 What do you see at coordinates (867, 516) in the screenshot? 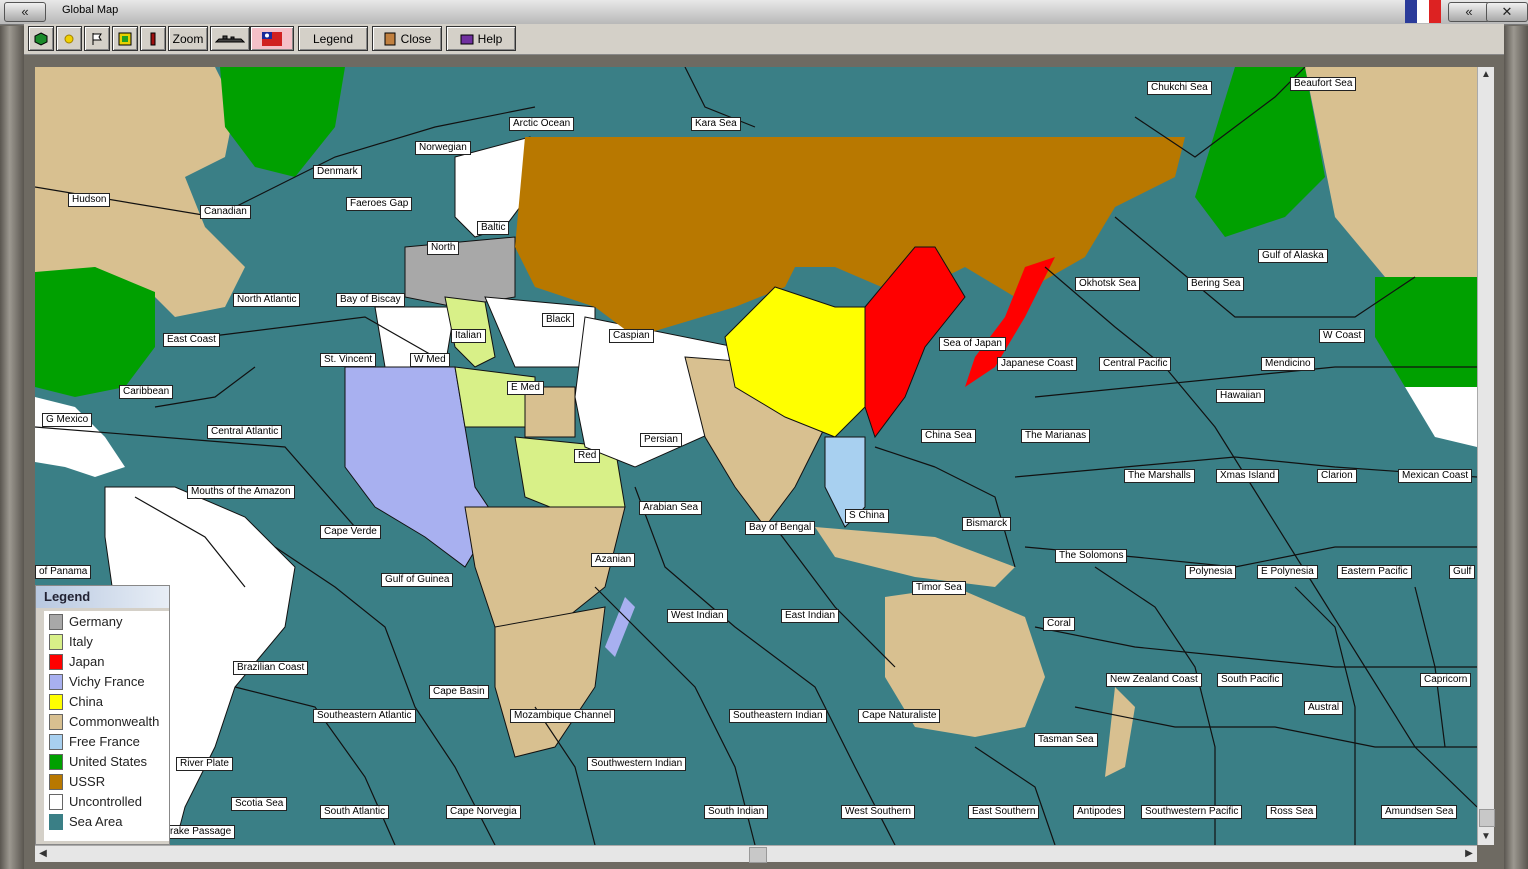
I see `sea-label: S China` at bounding box center [867, 516].